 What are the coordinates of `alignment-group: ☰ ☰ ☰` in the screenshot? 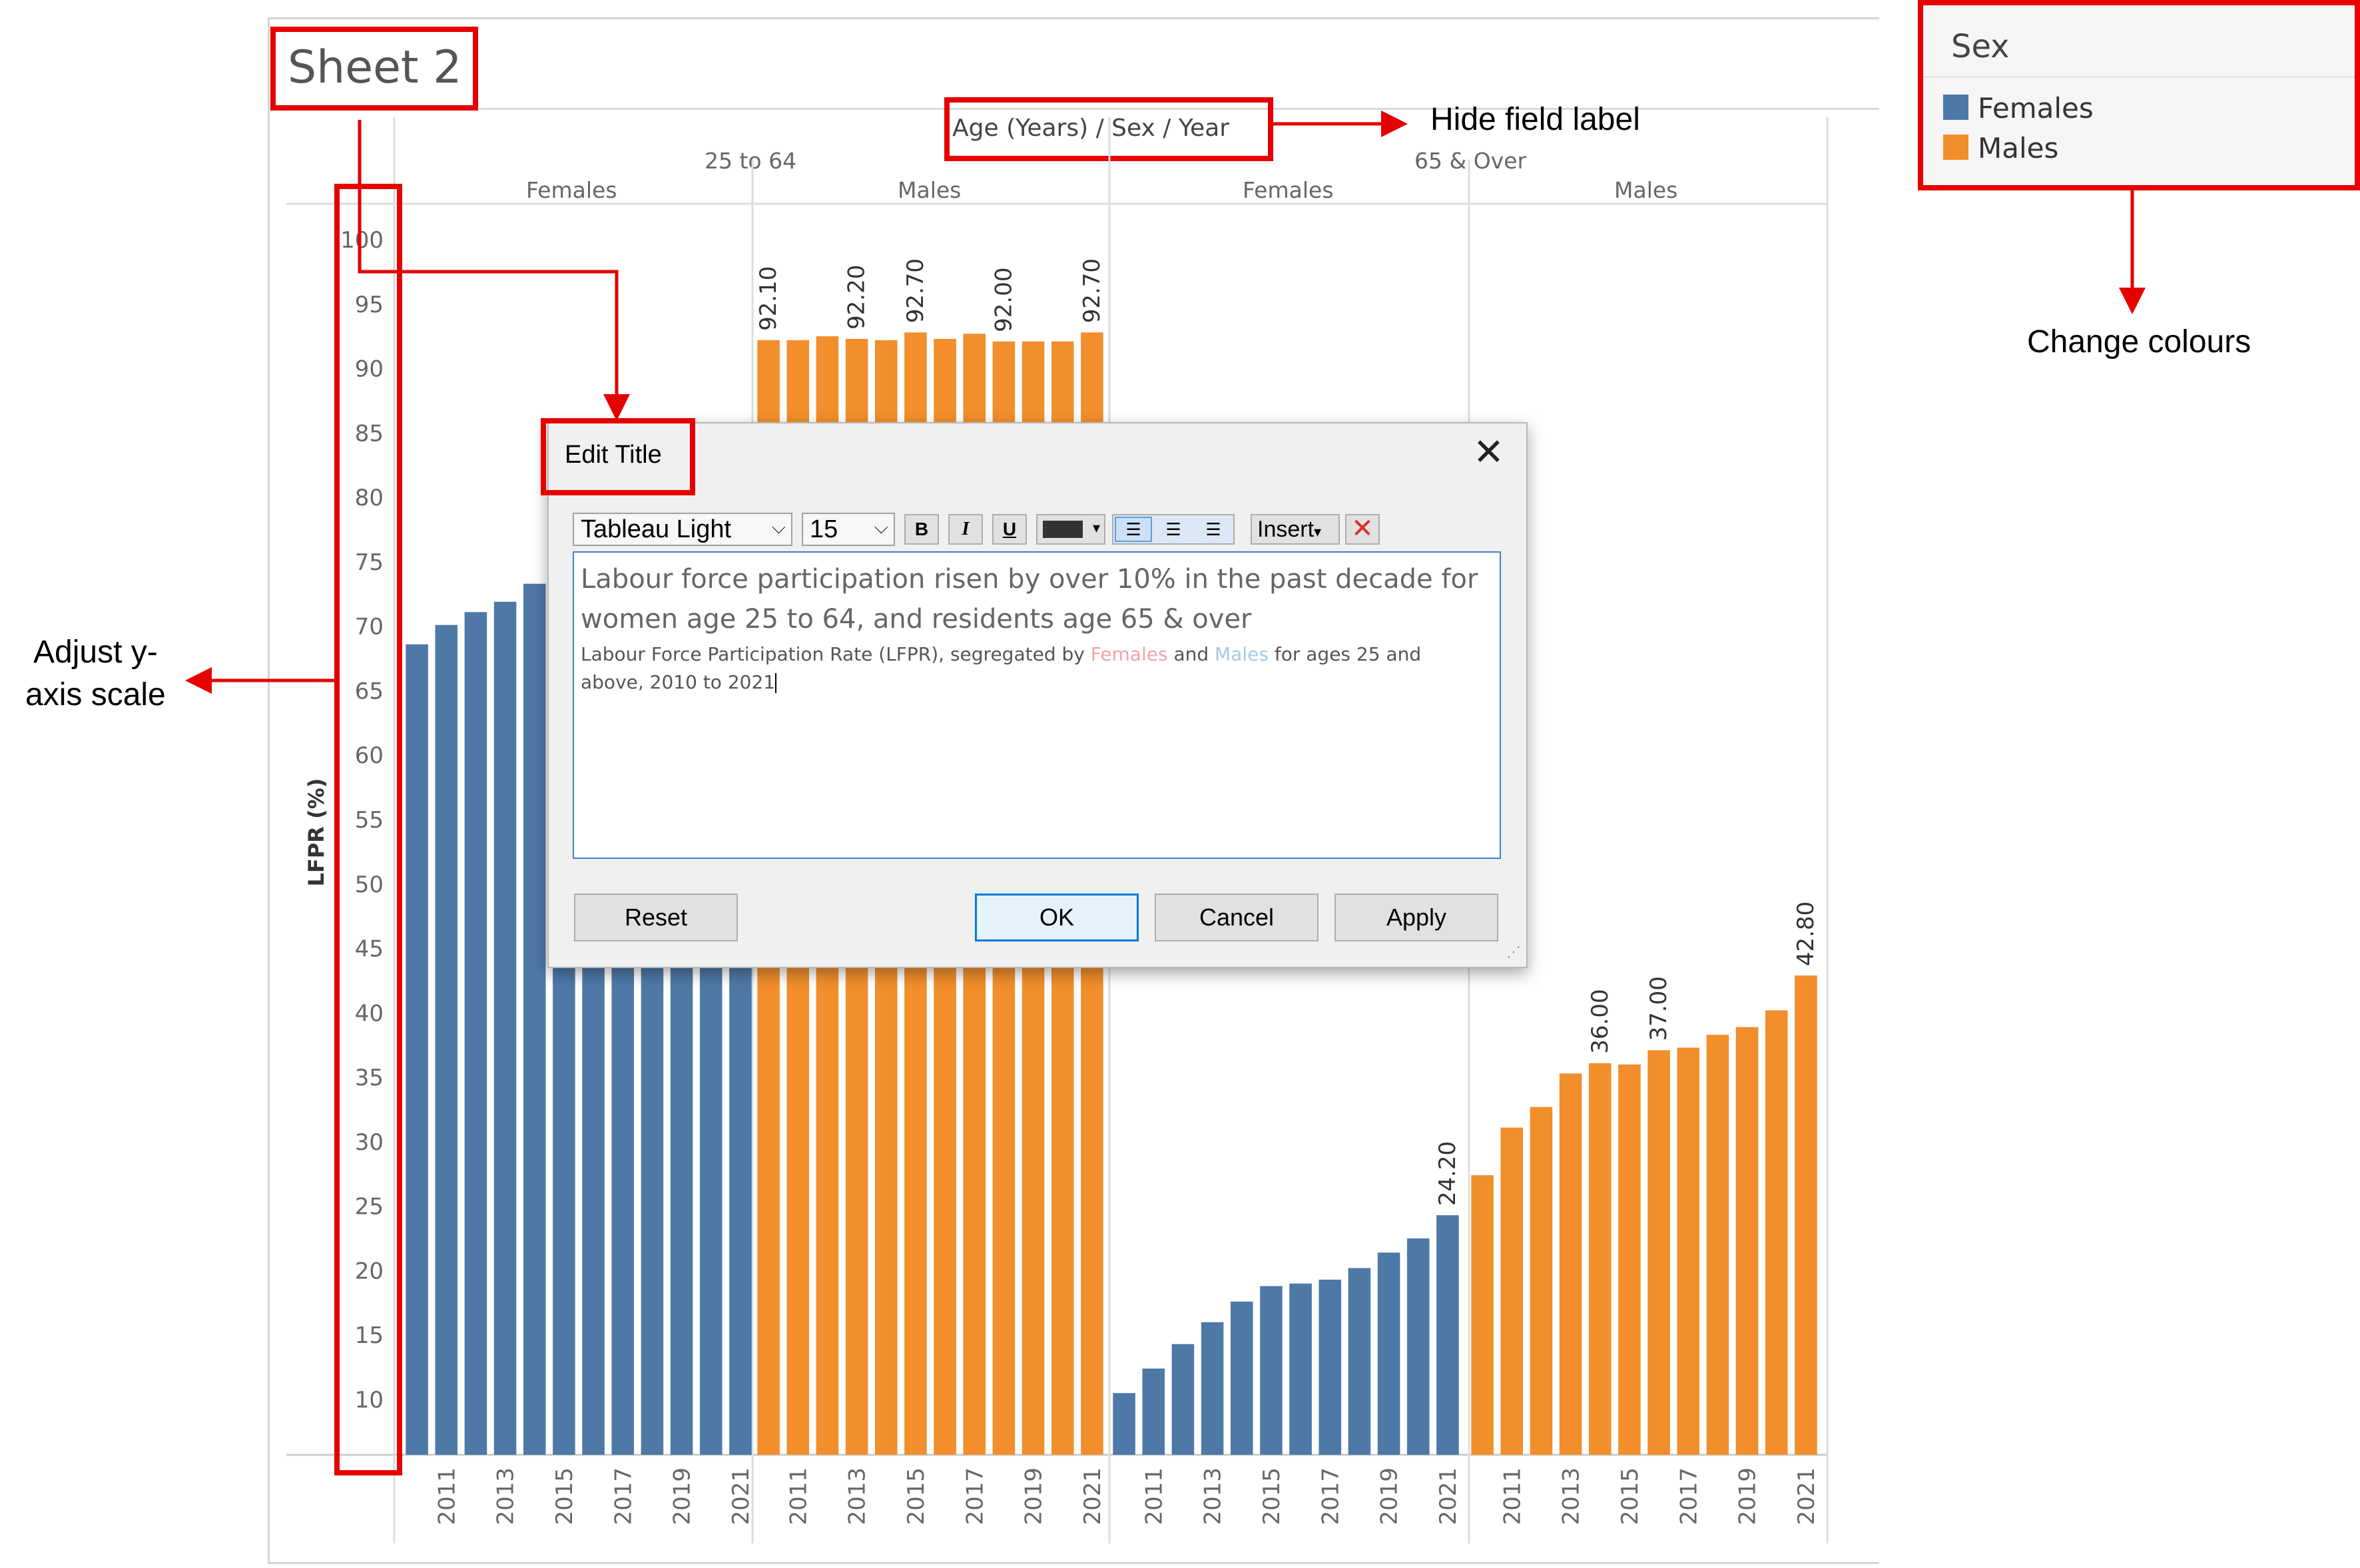 It's located at (1173, 529).